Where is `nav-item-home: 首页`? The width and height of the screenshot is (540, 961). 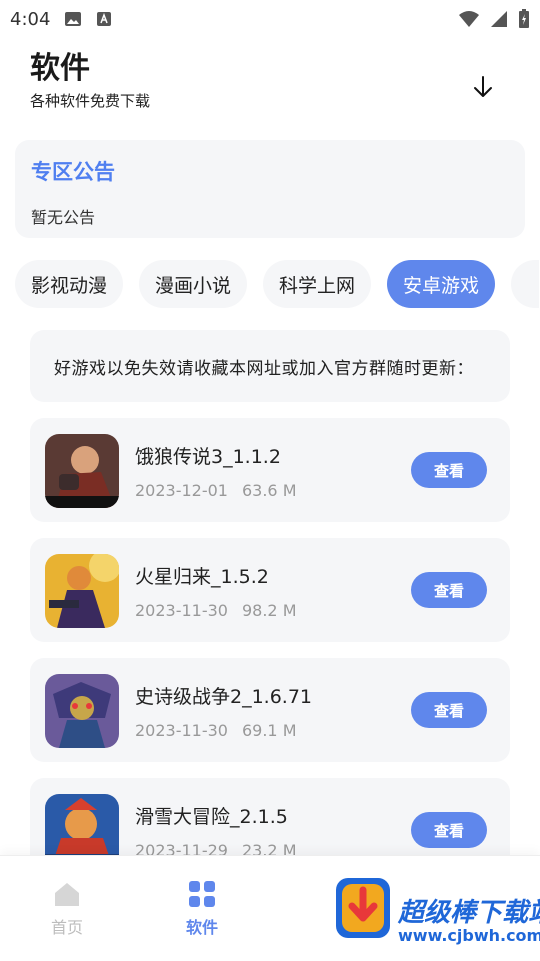 nav-item-home: 首页 is located at coordinates (67, 909).